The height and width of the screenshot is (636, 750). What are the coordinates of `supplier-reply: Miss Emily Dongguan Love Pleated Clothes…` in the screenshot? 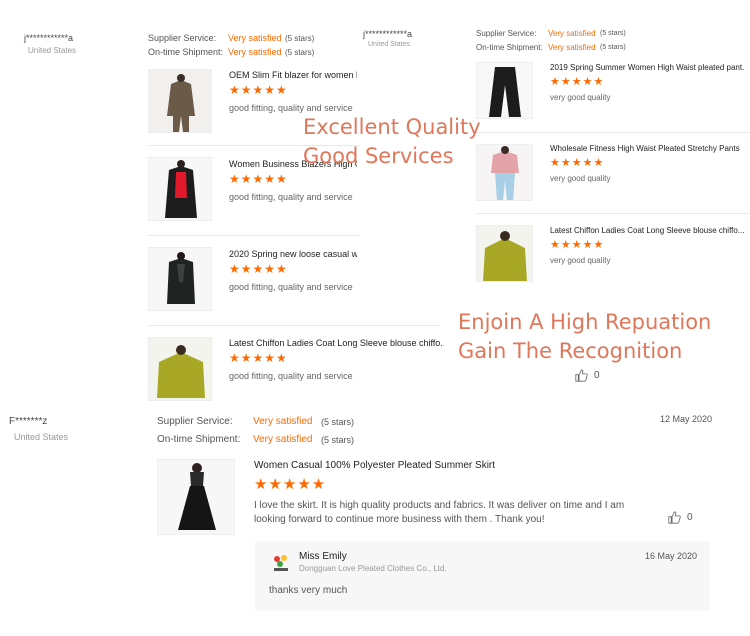 It's located at (482, 576).